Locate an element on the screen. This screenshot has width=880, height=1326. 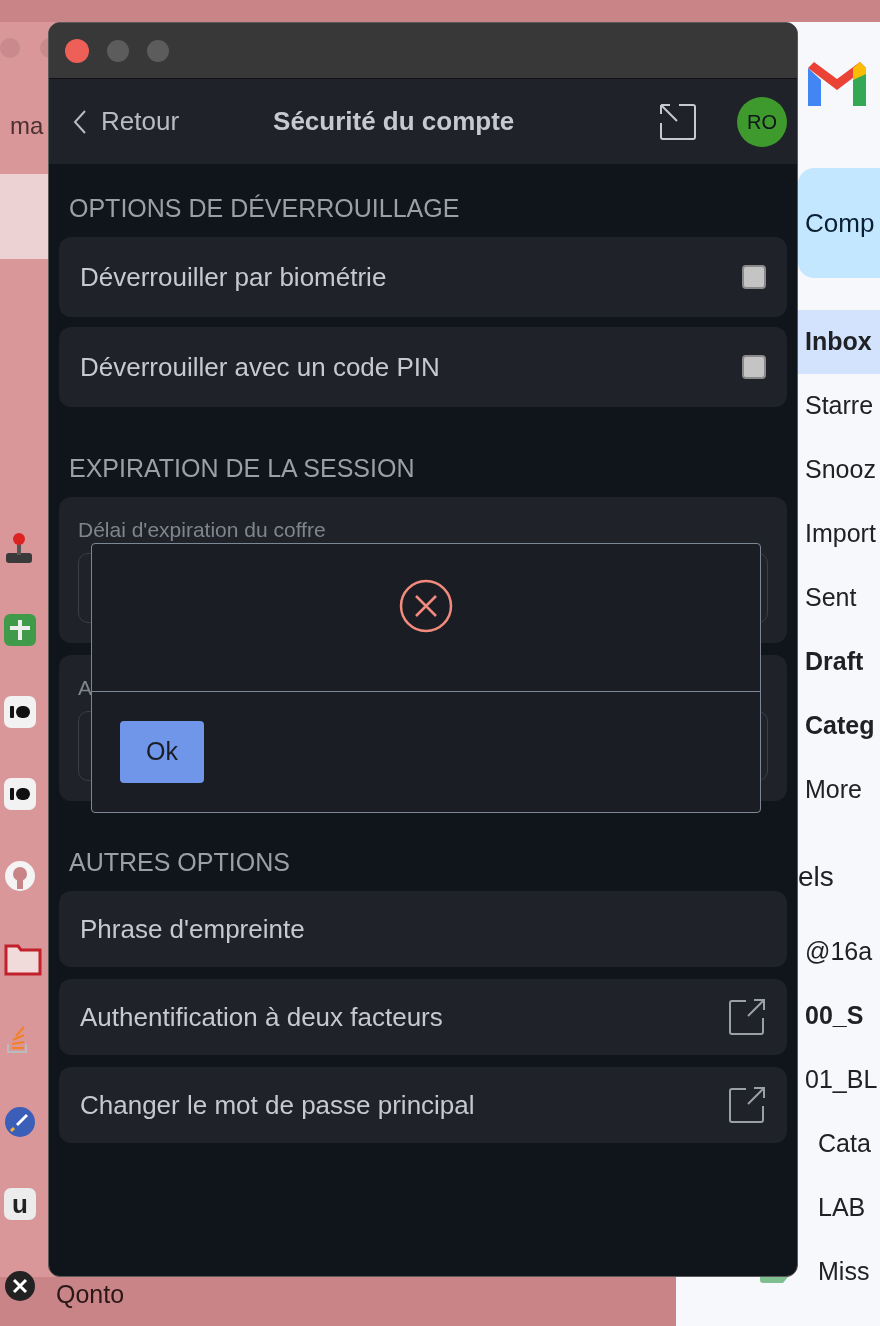
field-label: Délai d'expiration du coffre is located at coordinates (202, 530).